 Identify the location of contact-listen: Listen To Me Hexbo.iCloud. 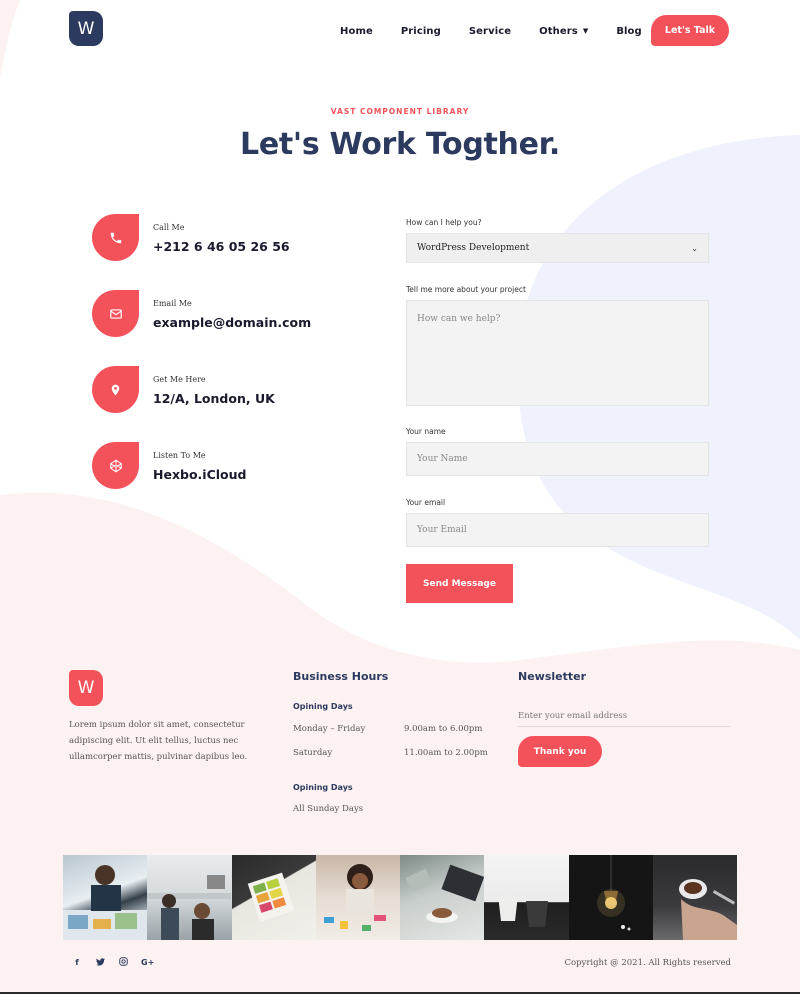
(169, 465).